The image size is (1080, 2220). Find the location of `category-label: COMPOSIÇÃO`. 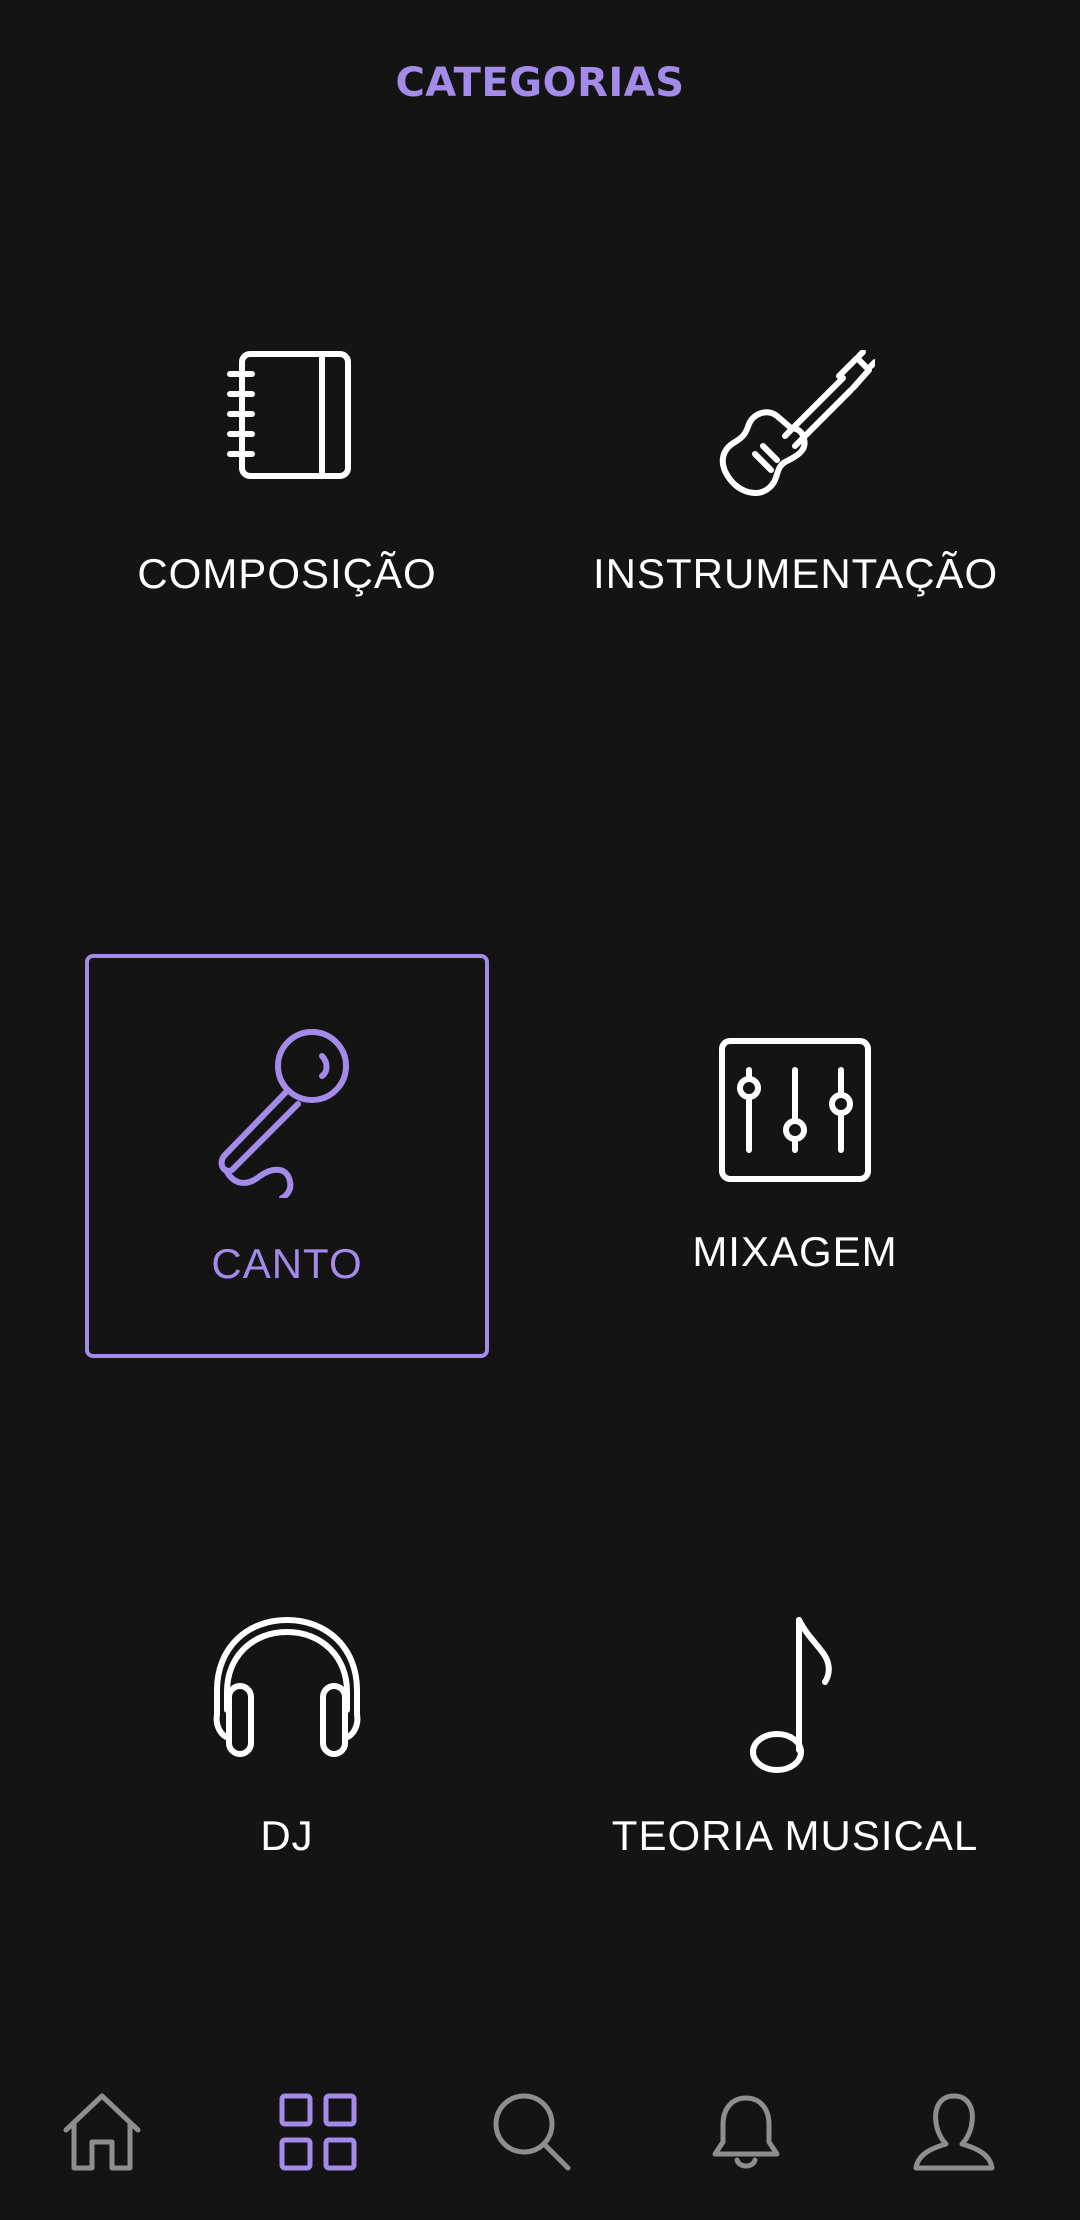

category-label: COMPOSIÇÃO is located at coordinates (287, 573).